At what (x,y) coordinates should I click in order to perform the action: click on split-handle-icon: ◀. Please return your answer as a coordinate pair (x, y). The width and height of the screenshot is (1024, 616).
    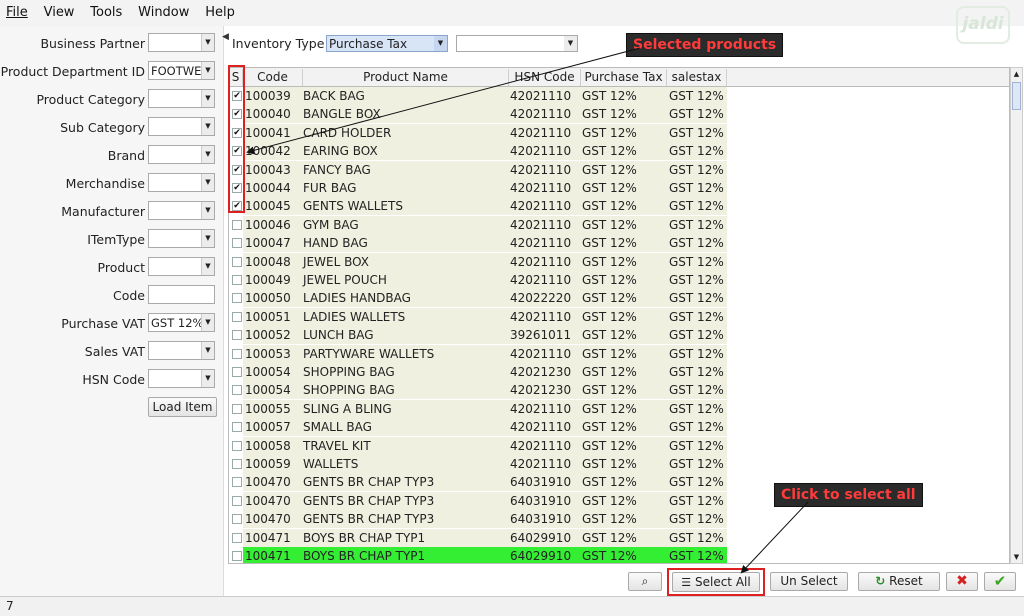
    Looking at the image, I should click on (225, 37).